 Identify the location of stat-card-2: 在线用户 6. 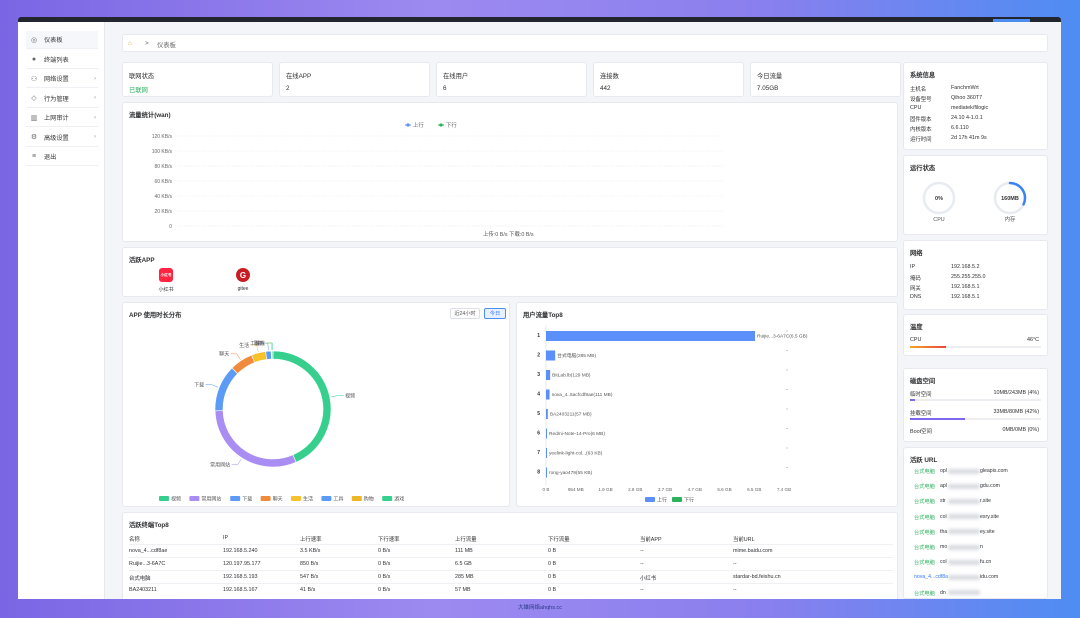
(511, 79).